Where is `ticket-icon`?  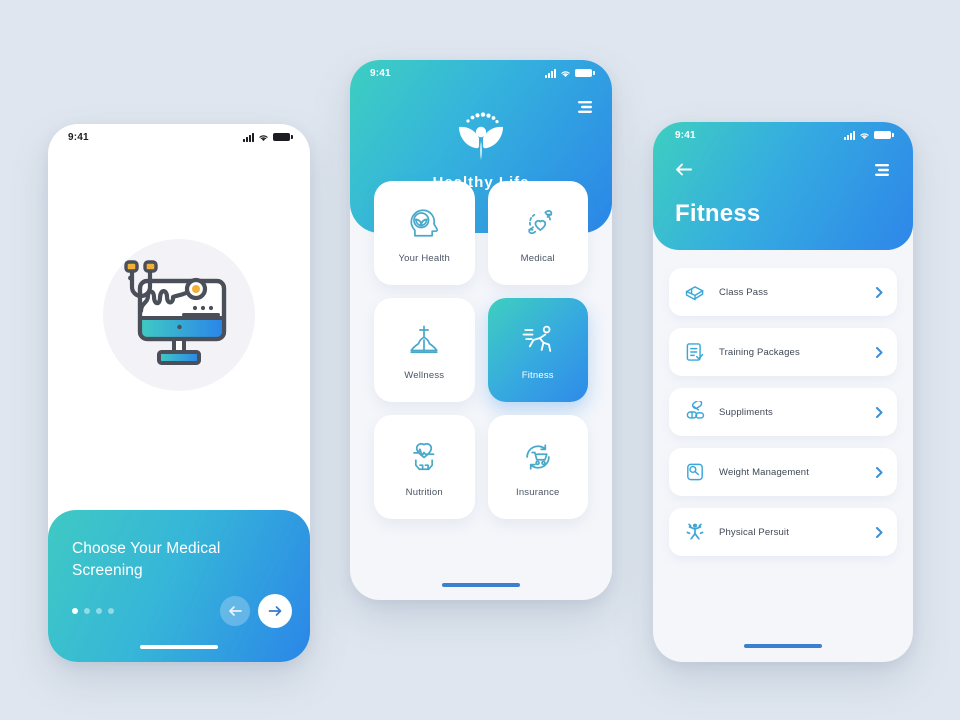 ticket-icon is located at coordinates (695, 292).